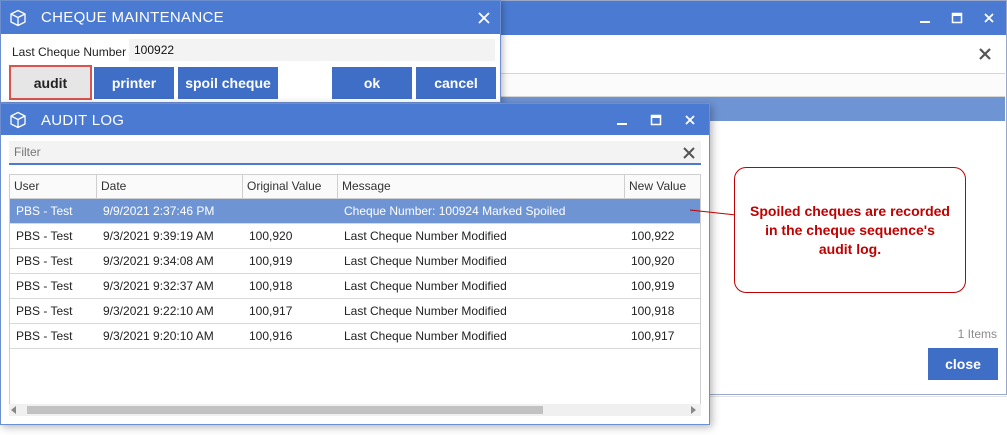 The height and width of the screenshot is (435, 1007). I want to click on column-header-user: User, so click(53, 187).